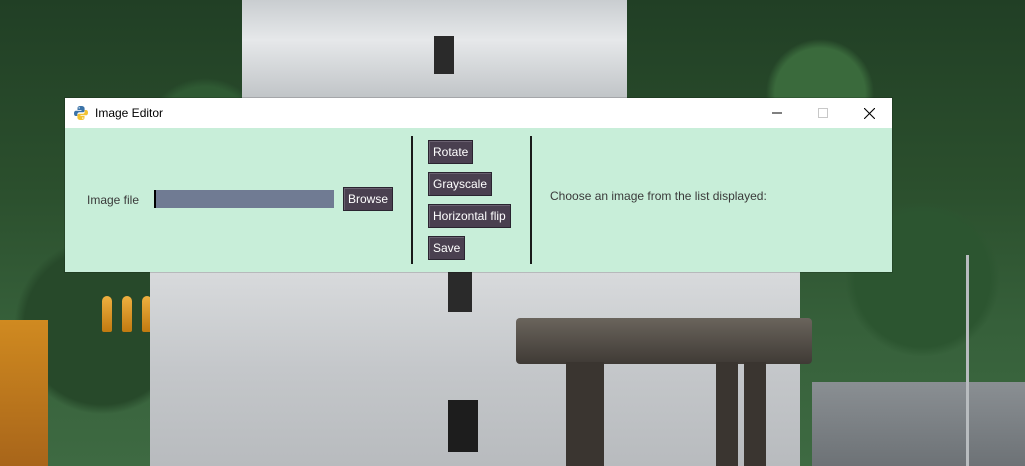 Image resolution: width=1025 pixels, height=466 pixels. I want to click on image-file-label: Image file, so click(113, 200).